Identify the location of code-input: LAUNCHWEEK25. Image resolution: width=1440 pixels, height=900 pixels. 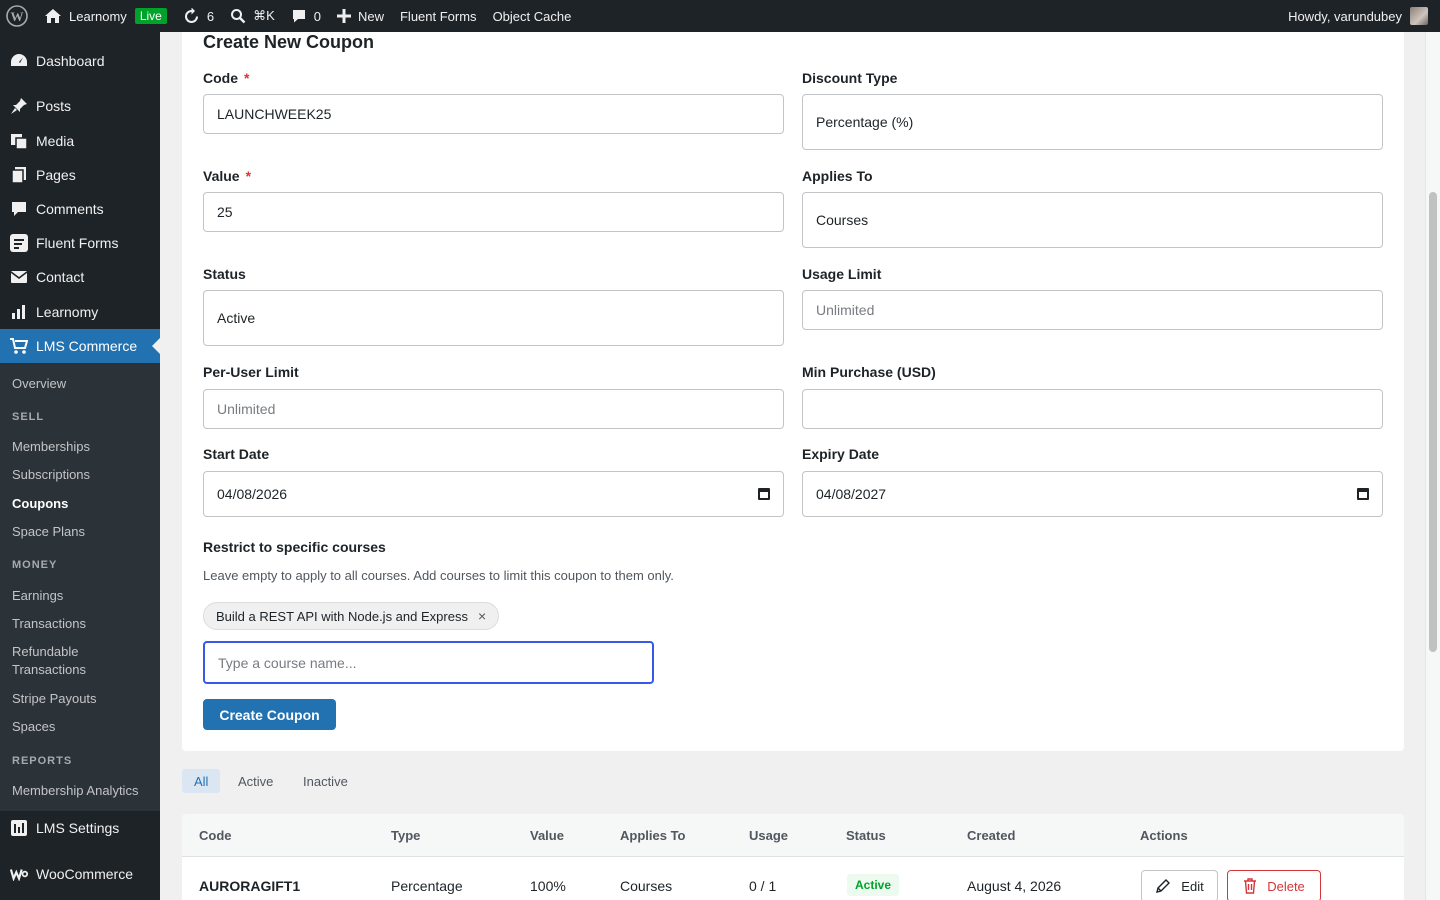
(493, 114).